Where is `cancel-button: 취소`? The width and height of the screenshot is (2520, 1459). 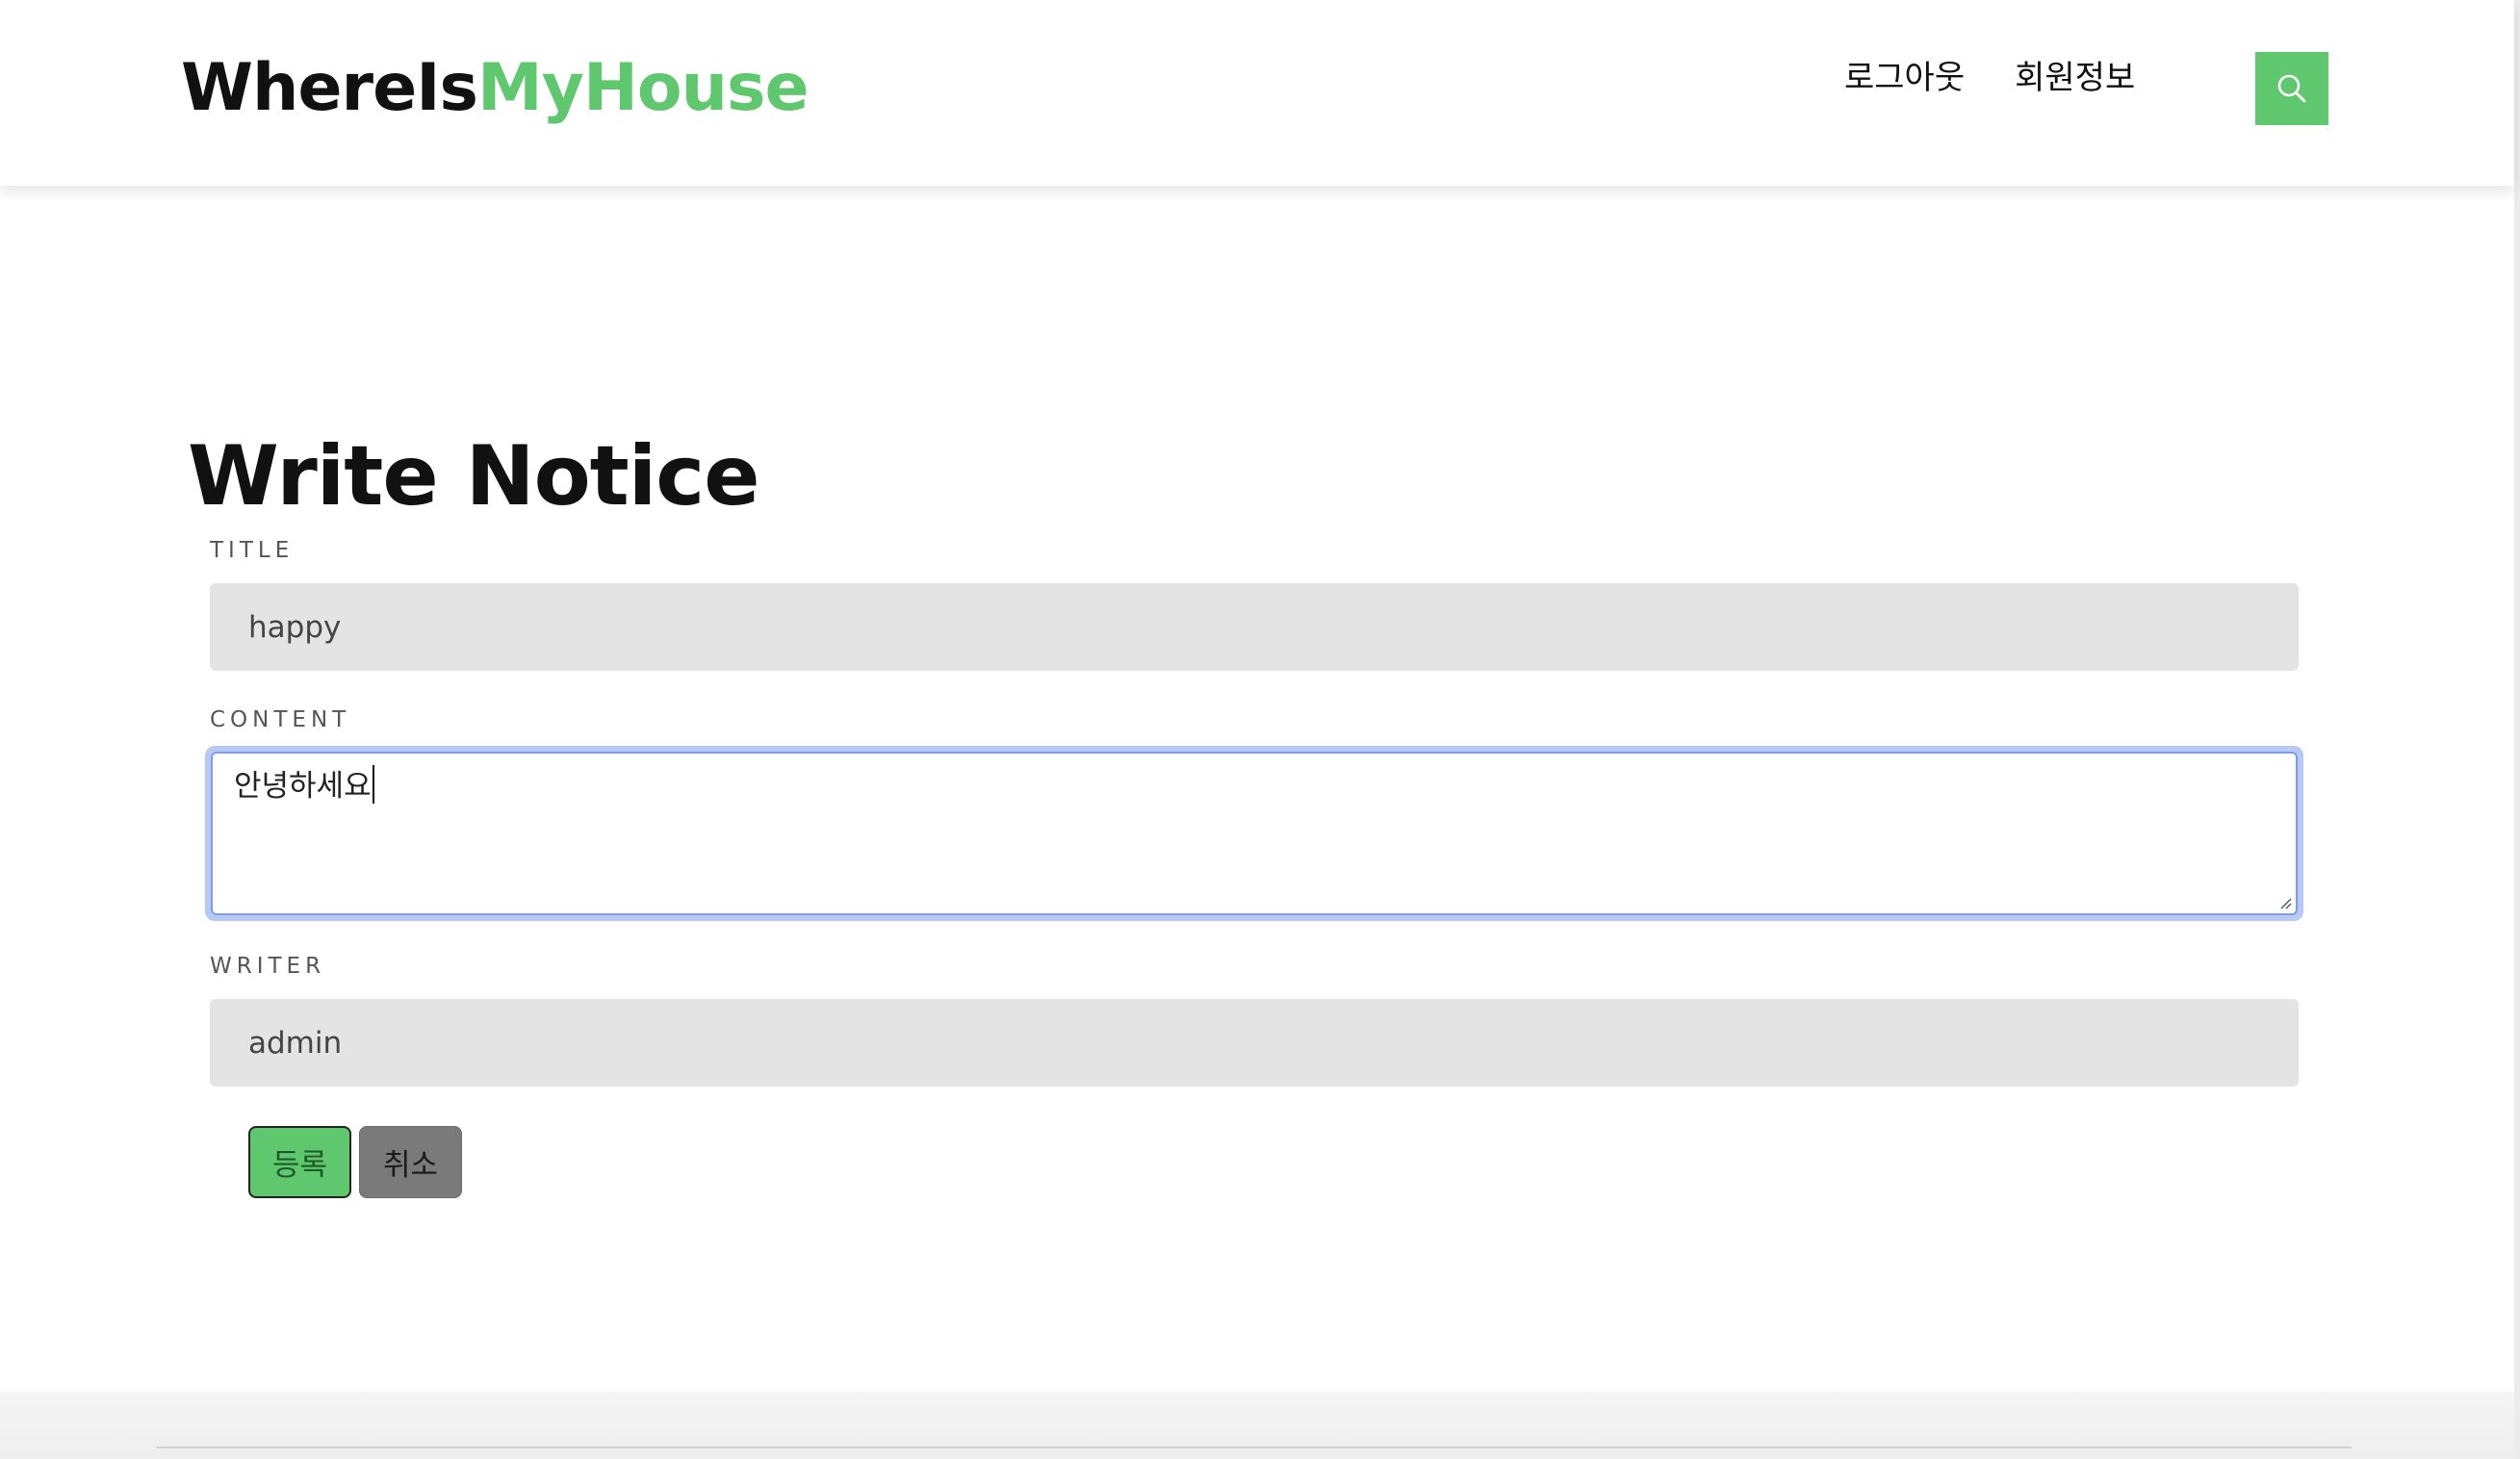 cancel-button: 취소 is located at coordinates (410, 1162).